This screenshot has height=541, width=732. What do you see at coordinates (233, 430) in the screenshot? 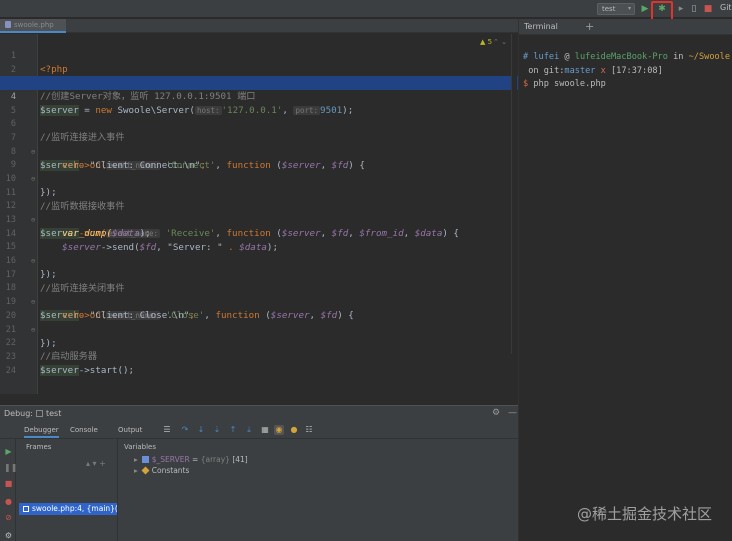
I see `step-out-icon: ↑` at bounding box center [233, 430].